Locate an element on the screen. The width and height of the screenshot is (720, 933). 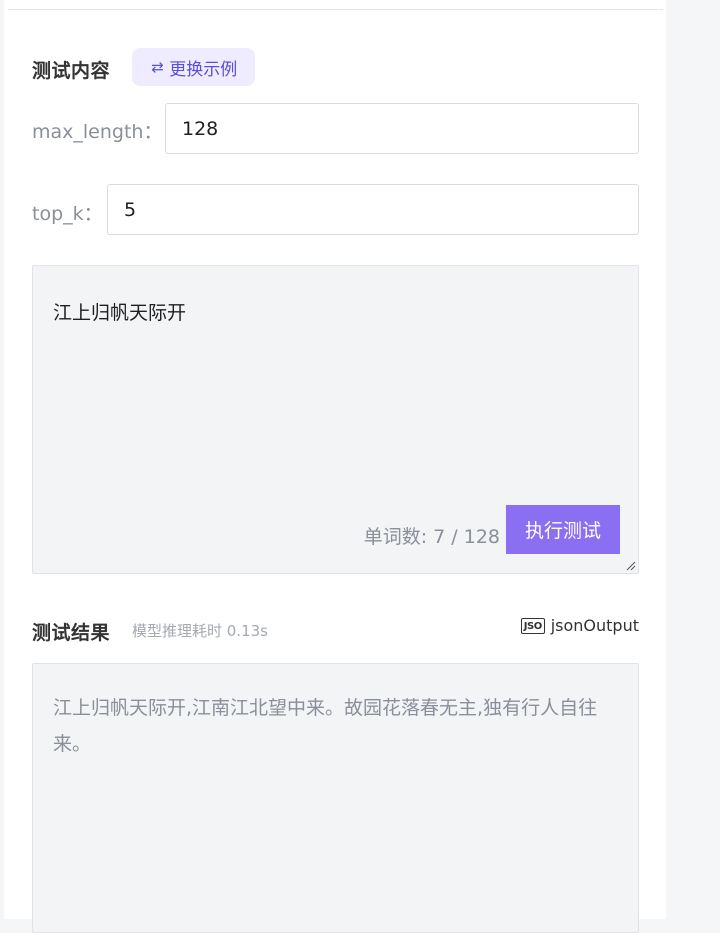
resize-handle-icon is located at coordinates (630, 565).